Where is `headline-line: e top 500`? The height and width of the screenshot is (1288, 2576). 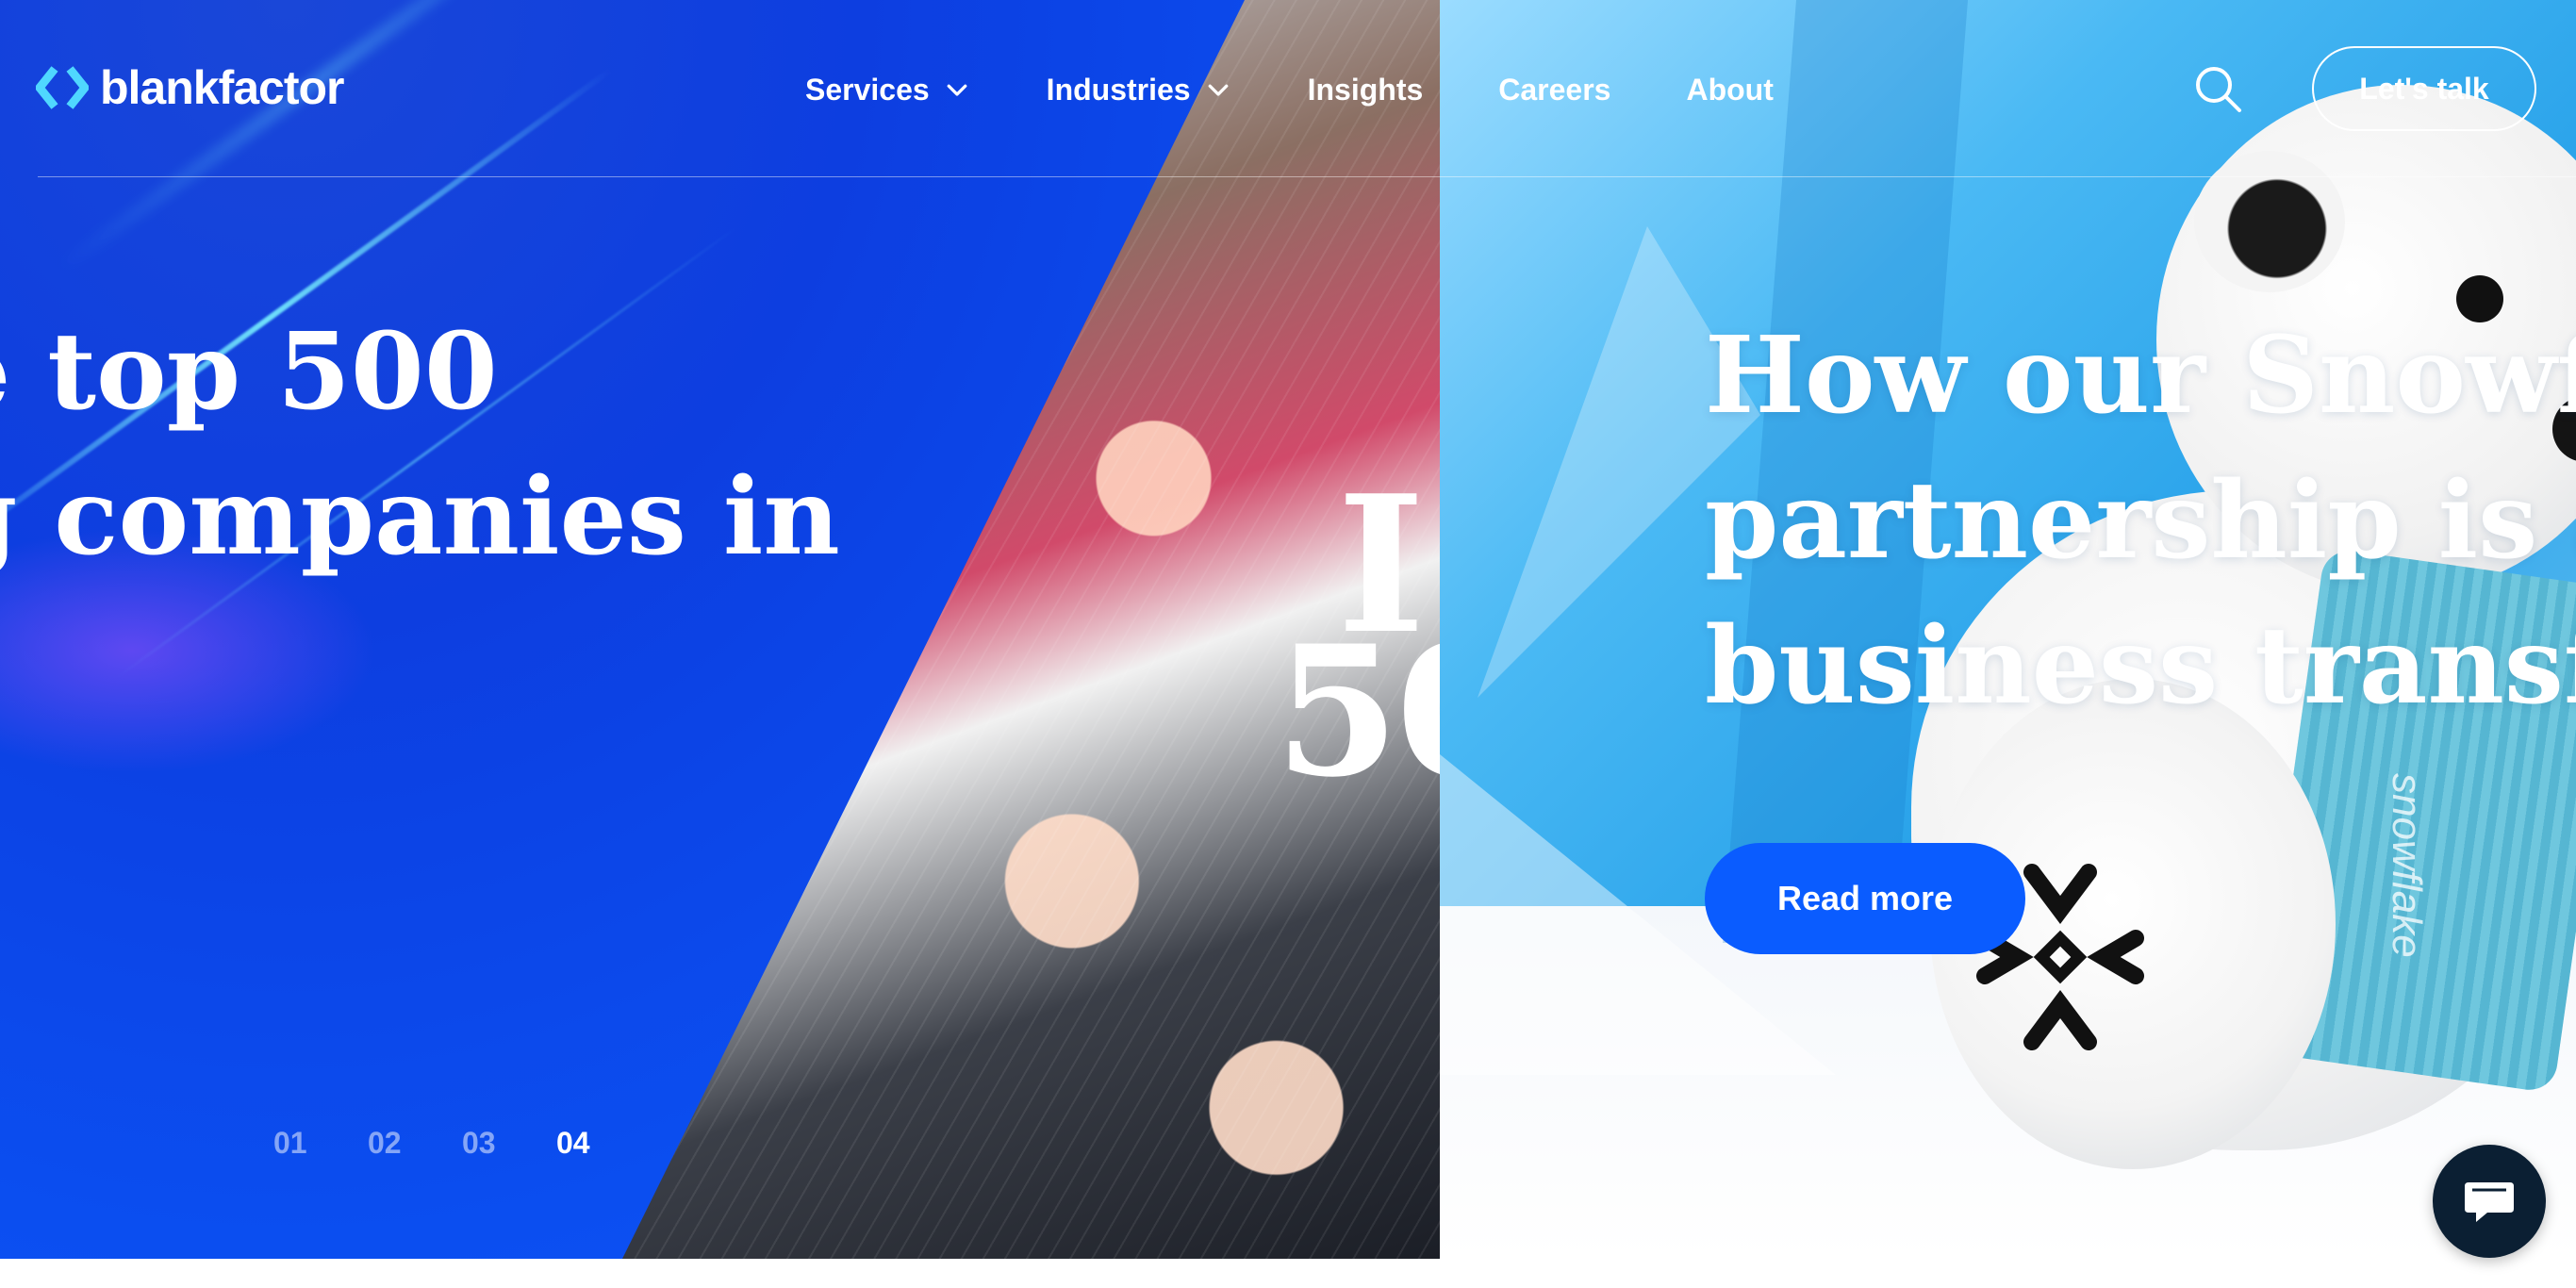
headline-line: e top 500 is located at coordinates (249, 372).